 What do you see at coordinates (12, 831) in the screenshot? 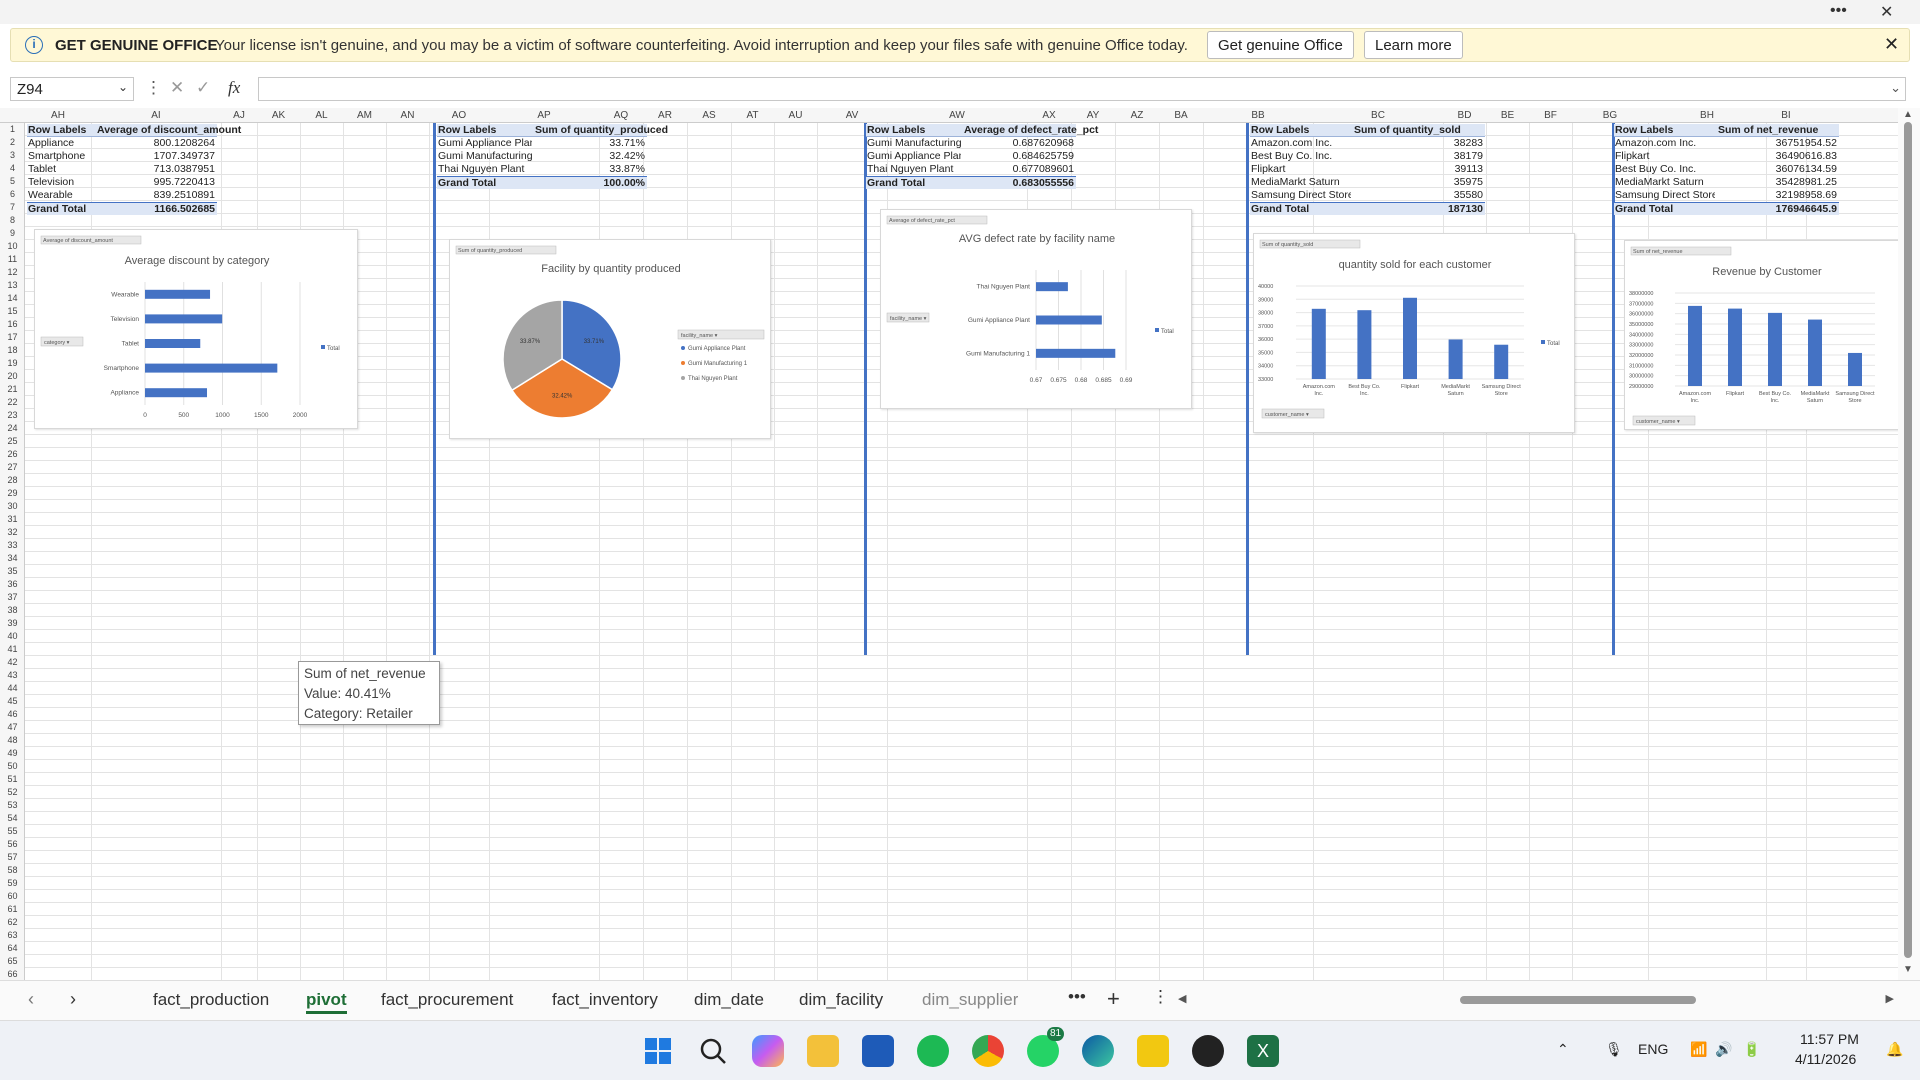
I see `row-header: 55` at bounding box center [12, 831].